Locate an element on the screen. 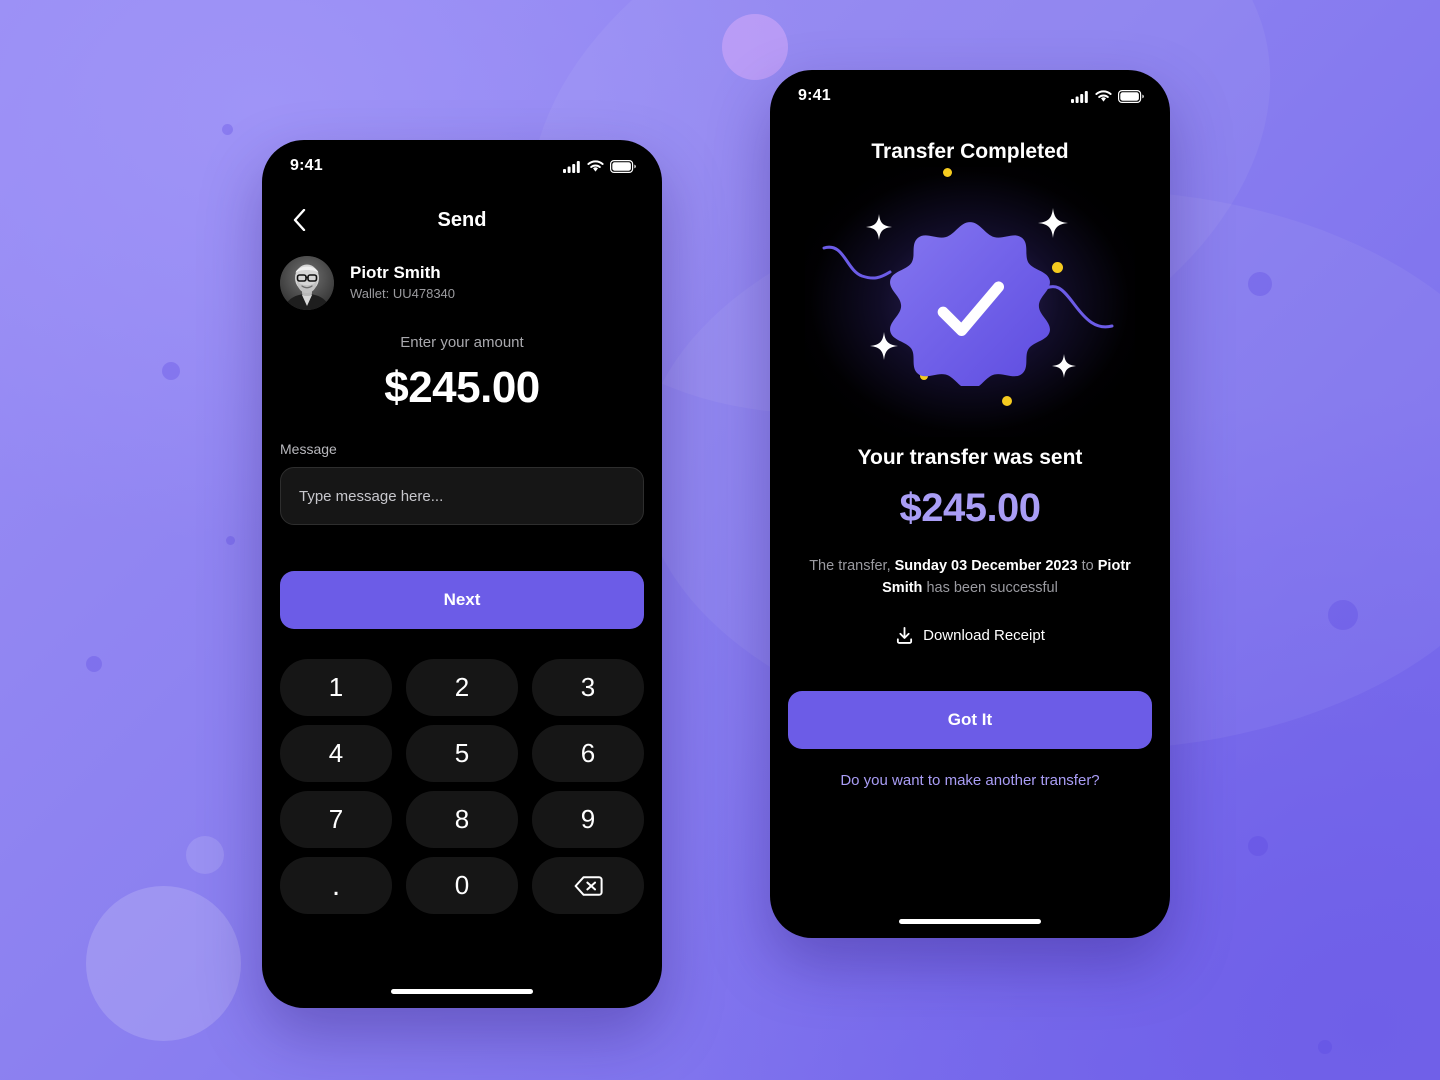  key-3: 3 is located at coordinates (588, 687).